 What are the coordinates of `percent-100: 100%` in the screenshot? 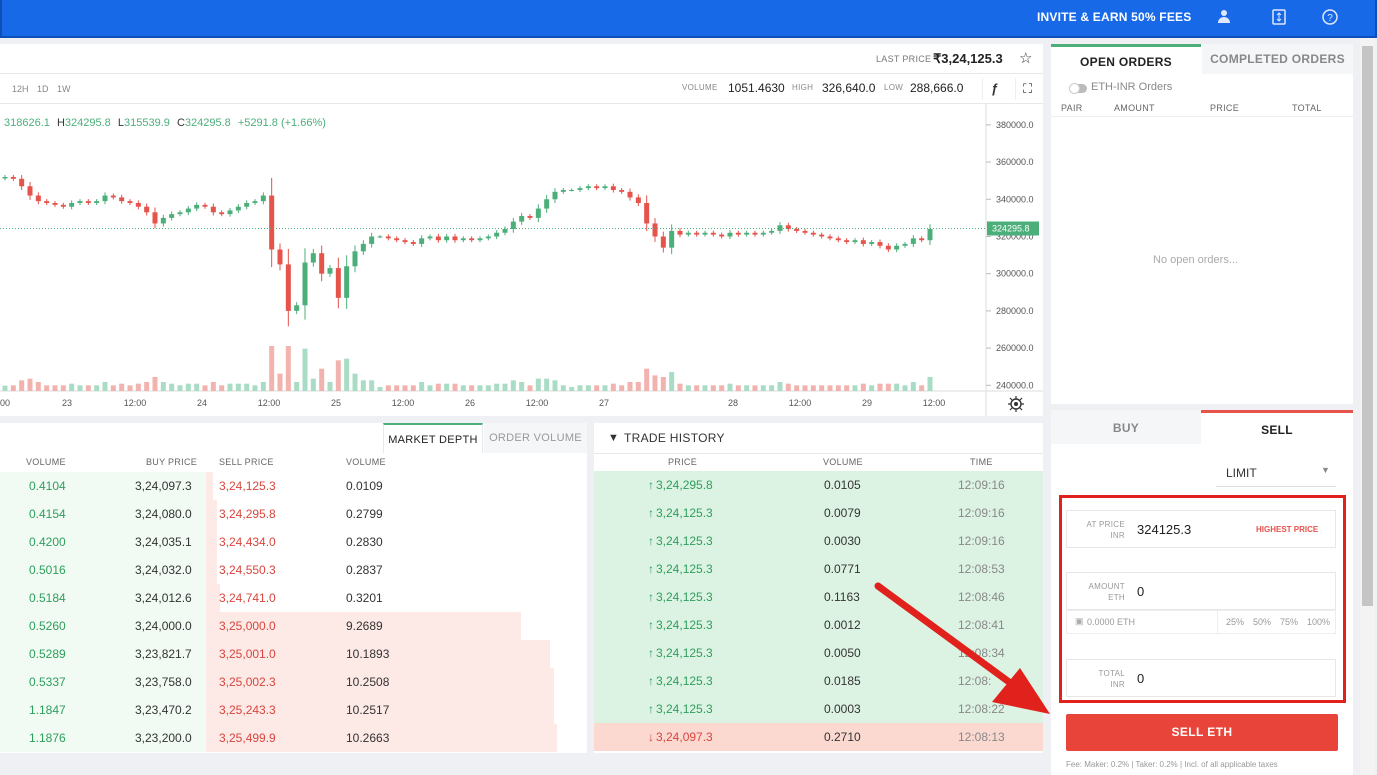 It's located at (1318, 622).